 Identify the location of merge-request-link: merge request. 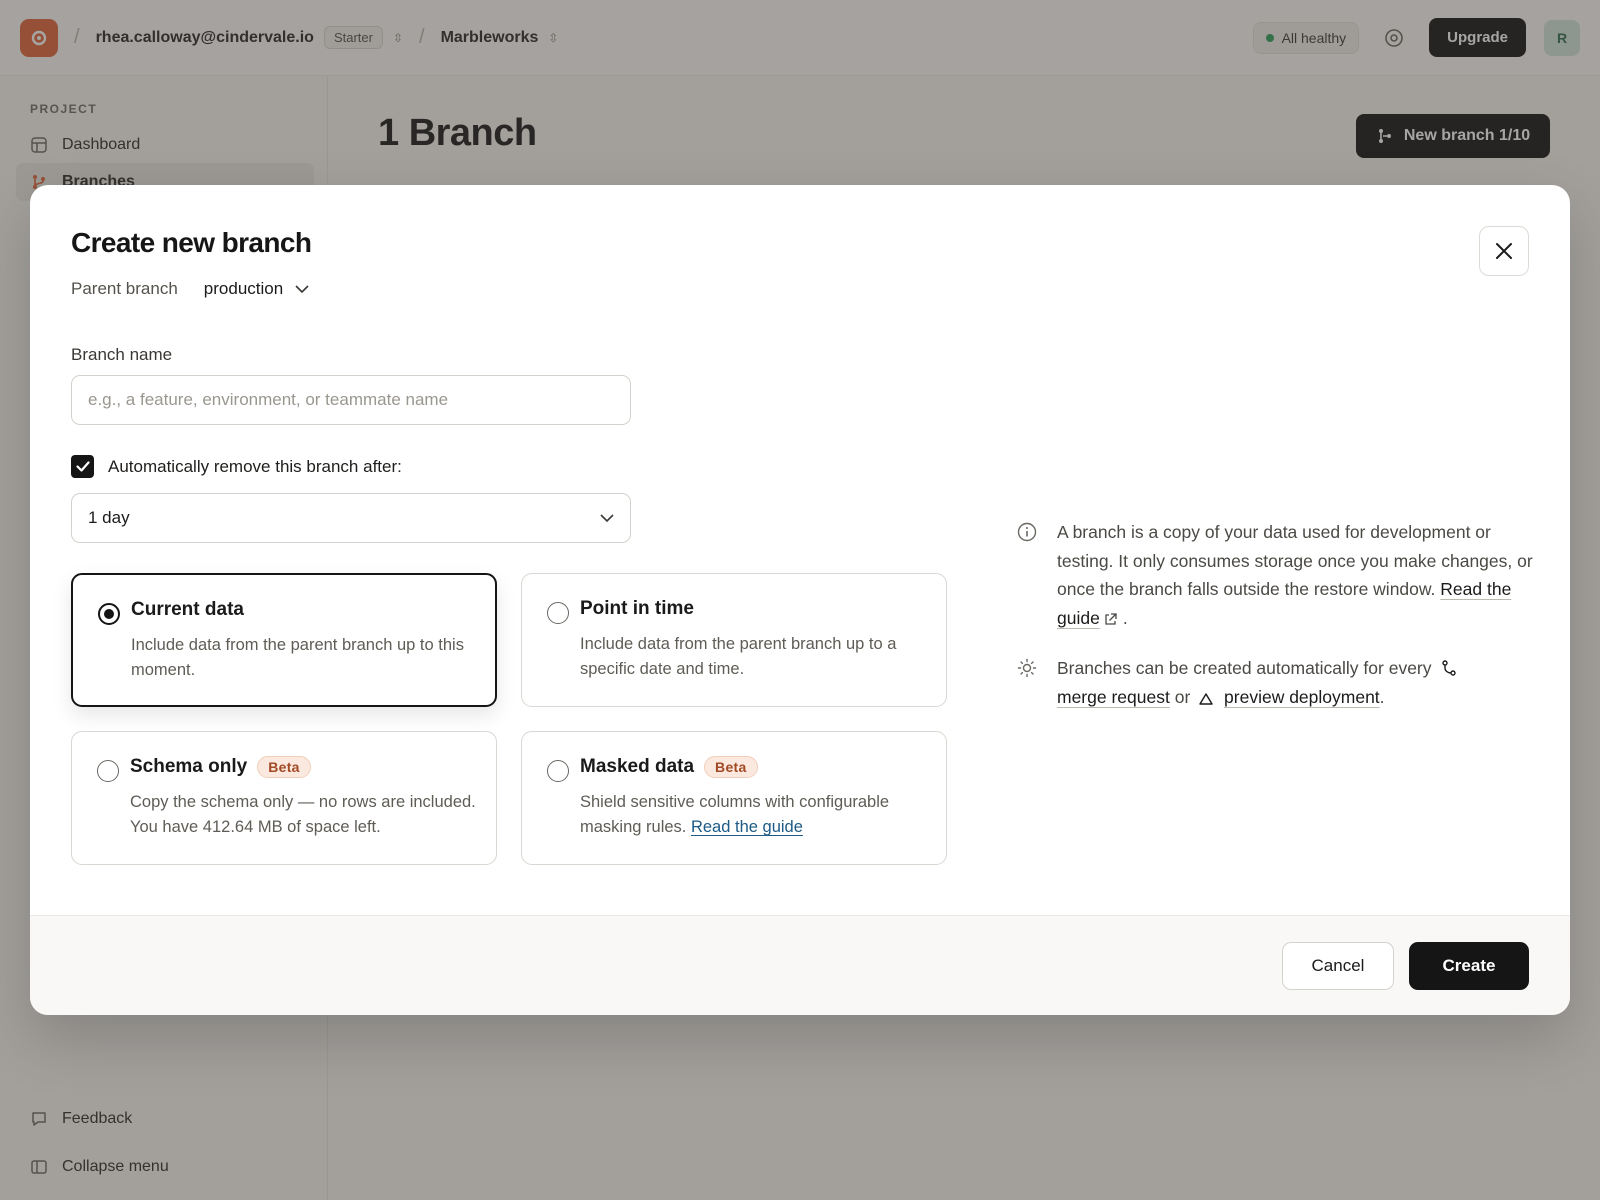
(1113, 697).